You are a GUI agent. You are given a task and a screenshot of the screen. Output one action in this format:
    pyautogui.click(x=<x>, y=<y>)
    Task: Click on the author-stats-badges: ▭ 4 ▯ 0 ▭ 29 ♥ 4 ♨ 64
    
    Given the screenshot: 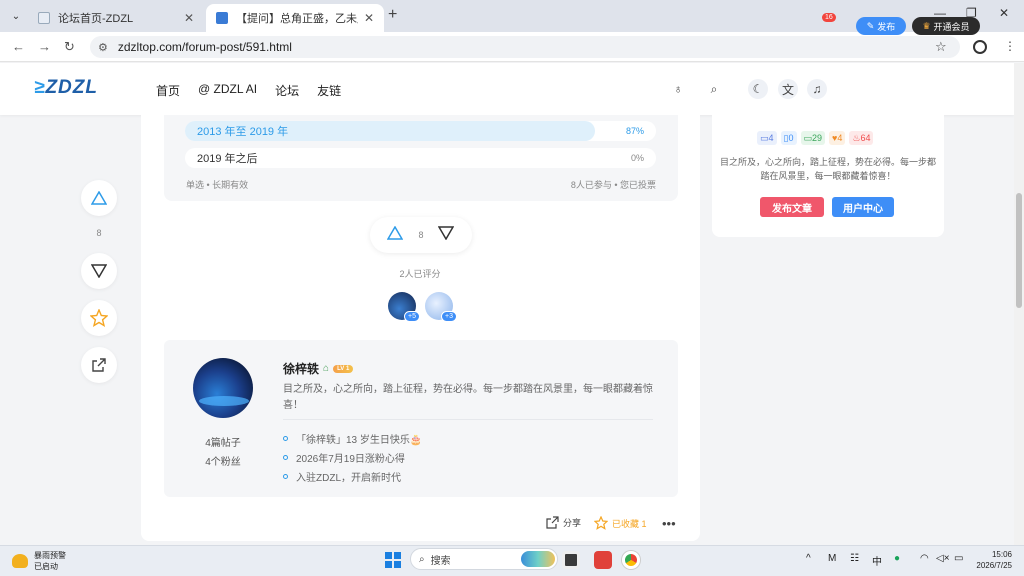 What is the action you would take?
    pyautogui.click(x=815, y=138)
    